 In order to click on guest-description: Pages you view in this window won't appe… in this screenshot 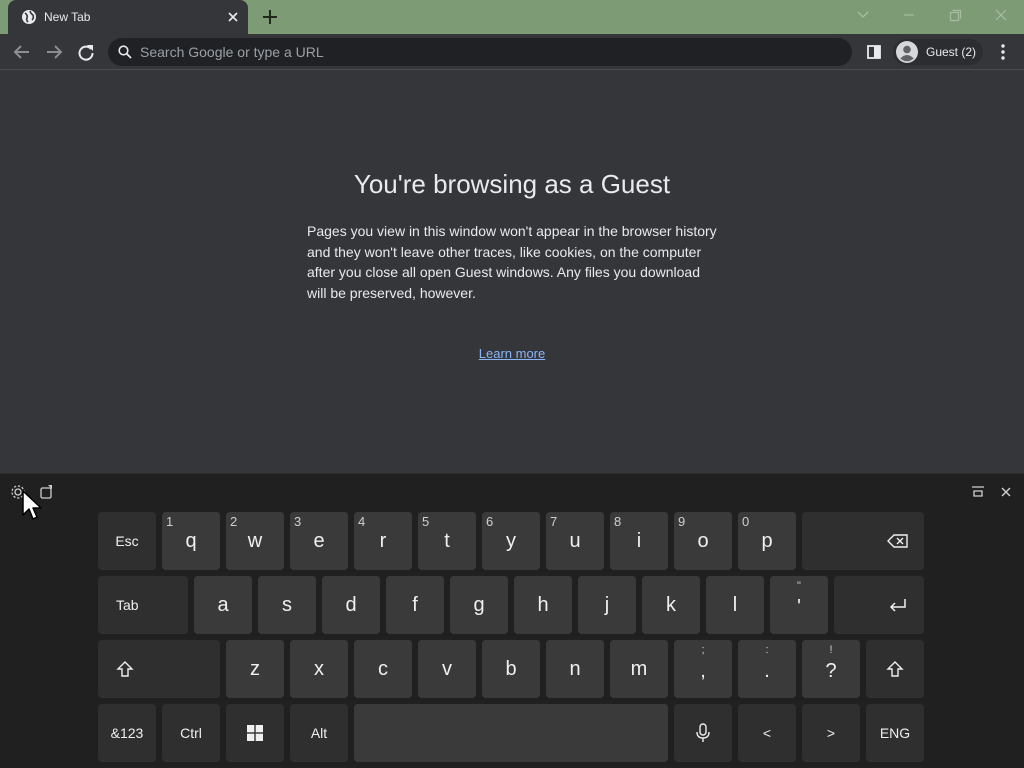, I will do `click(512, 262)`.